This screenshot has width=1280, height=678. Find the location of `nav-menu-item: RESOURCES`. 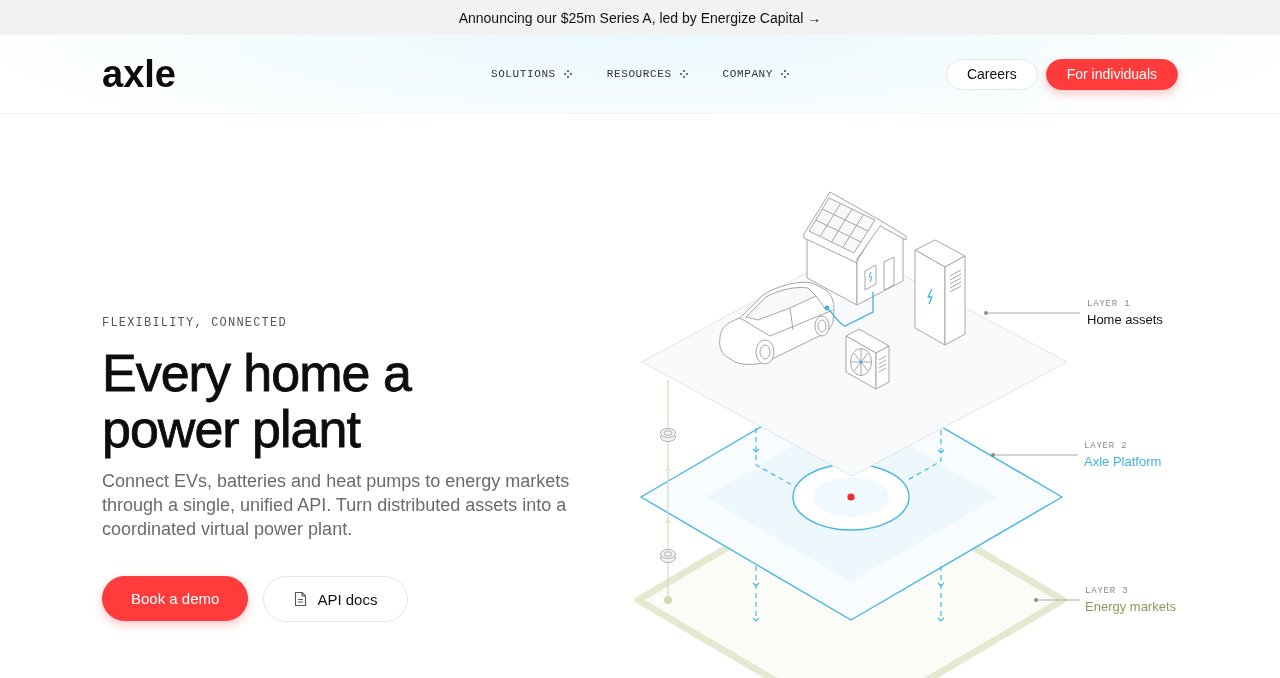

nav-menu-item: RESOURCES is located at coordinates (647, 74).